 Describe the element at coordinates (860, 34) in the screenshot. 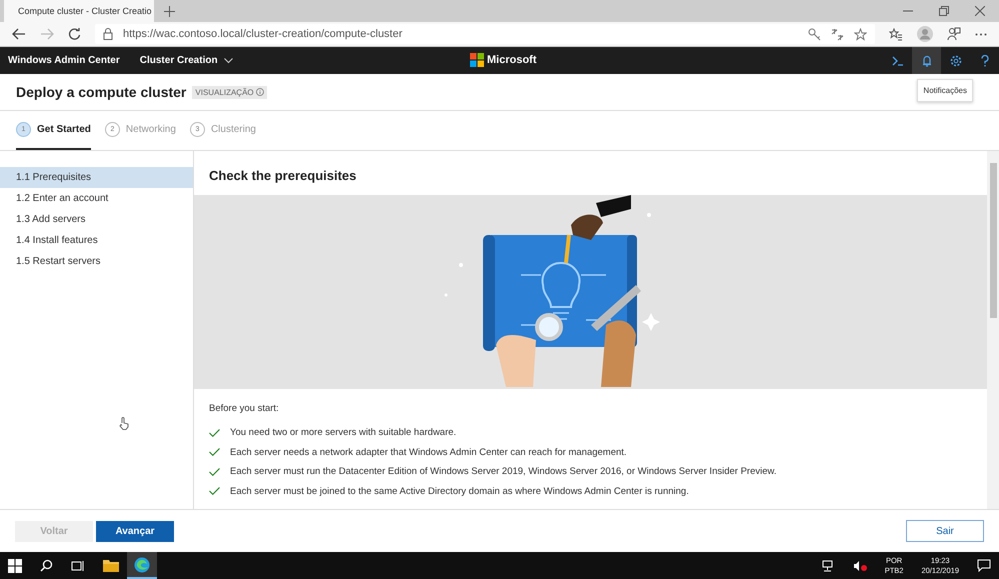

I see `star-icon` at that location.